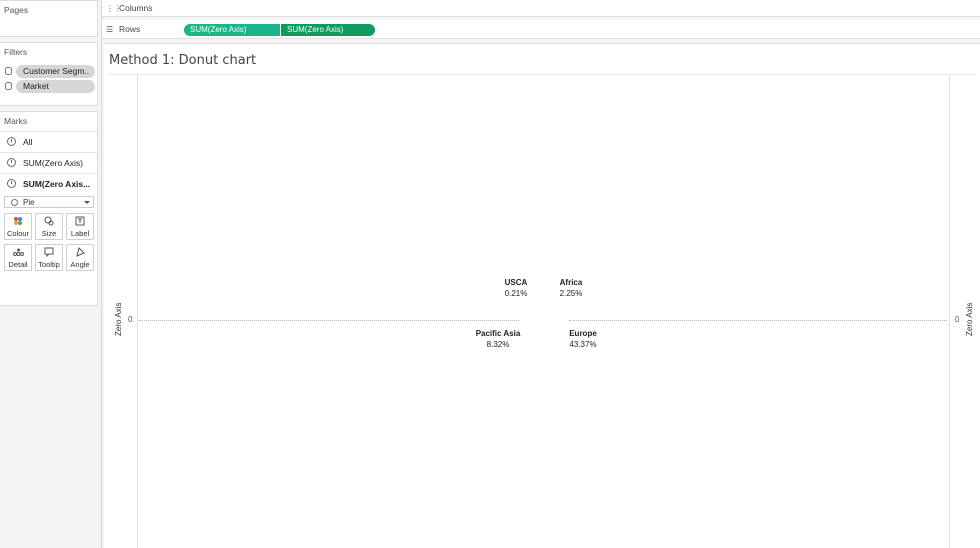 This screenshot has height=548, width=980. Describe the element at coordinates (18, 233) in the screenshot. I see `colour-label: Colour` at that location.